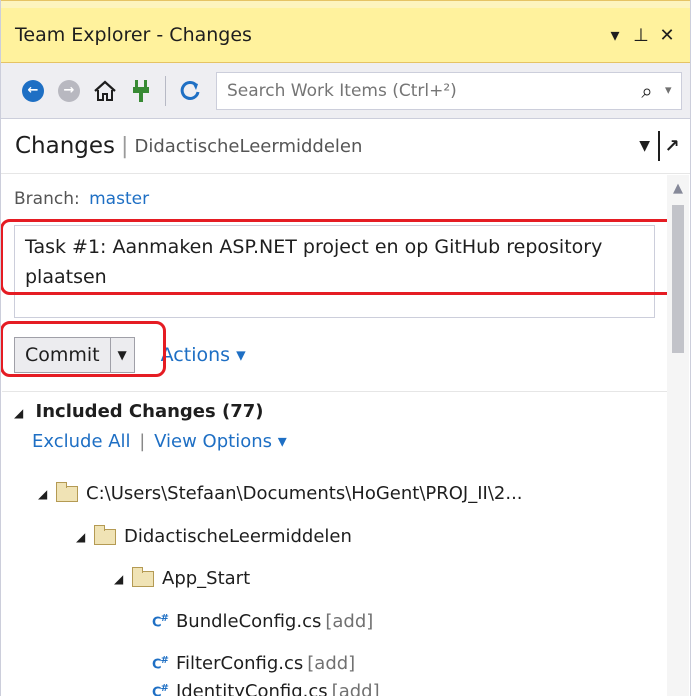 The image size is (691, 696). I want to click on connect-icon, so click(141, 90).